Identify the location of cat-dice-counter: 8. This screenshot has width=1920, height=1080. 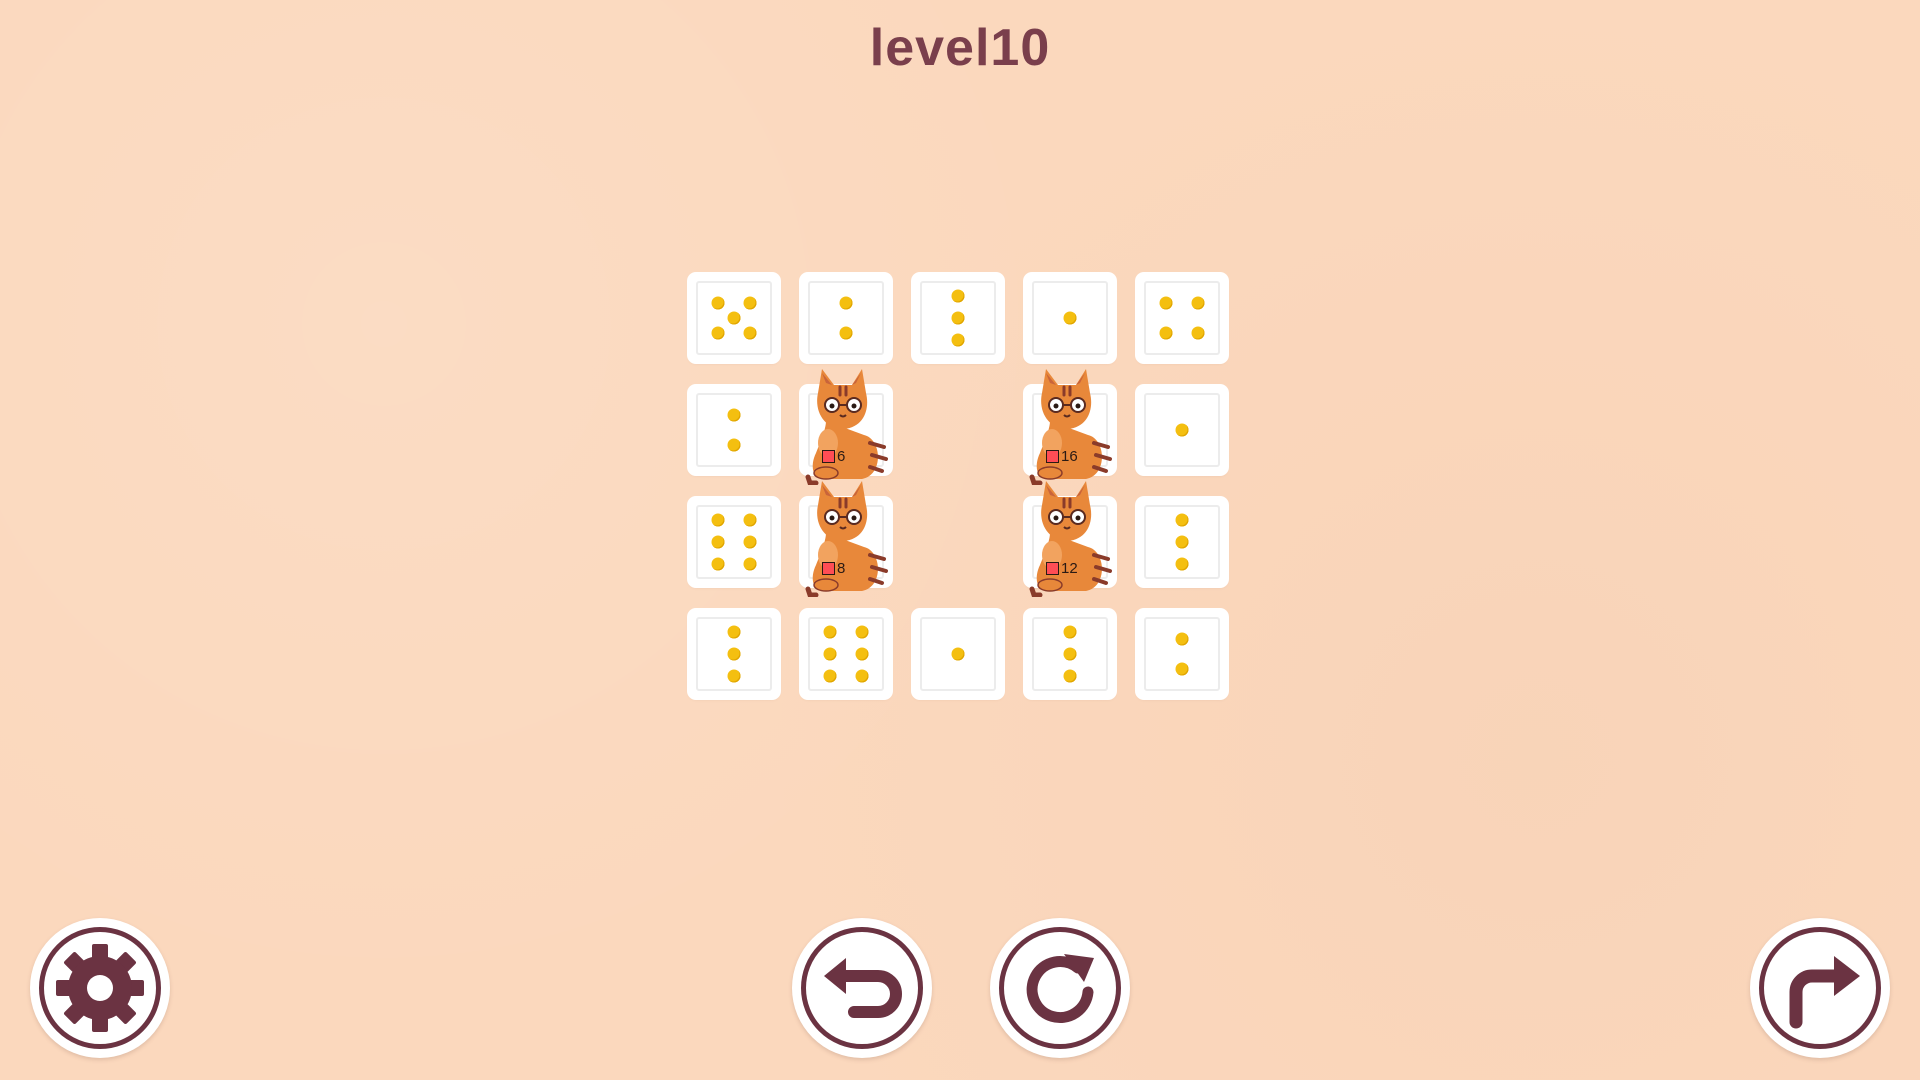
(833, 568).